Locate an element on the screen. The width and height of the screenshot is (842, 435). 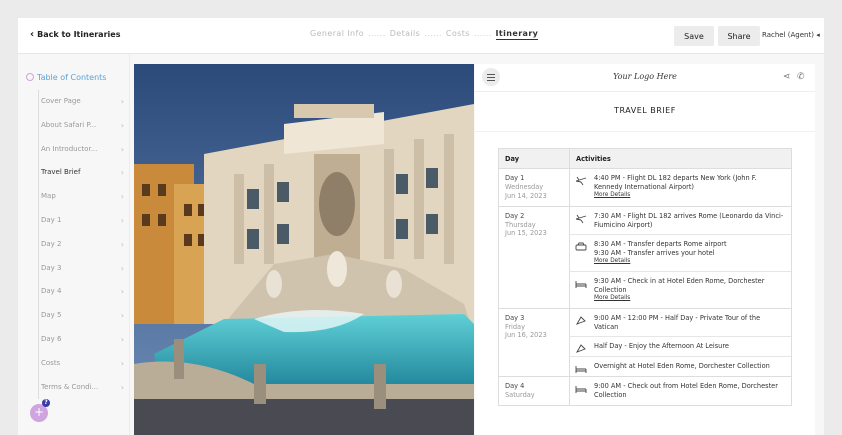
logo-placeholder: Your Logo Here is located at coordinates (645, 76).